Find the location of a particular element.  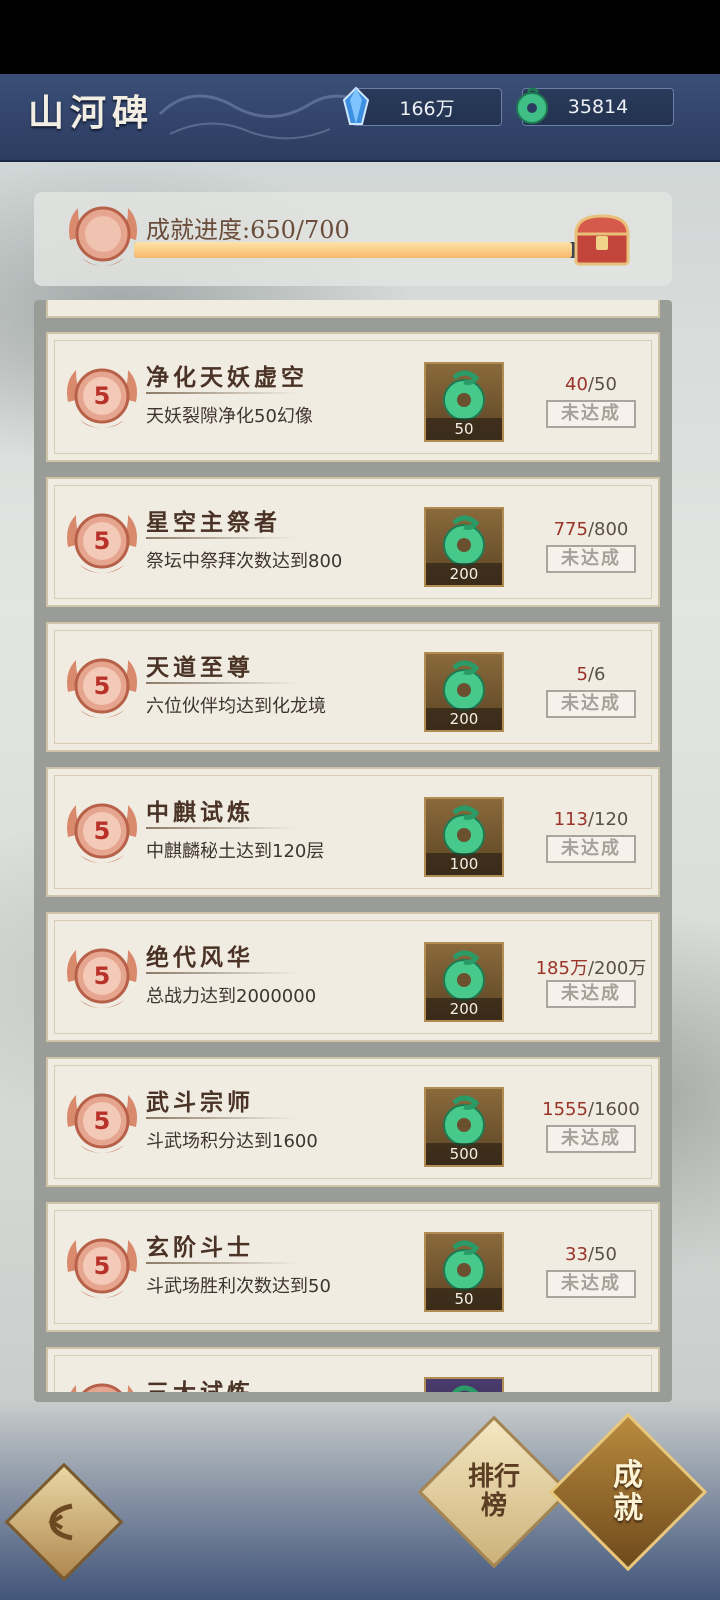

achievement-name: 武斗宗师 is located at coordinates (200, 1102).